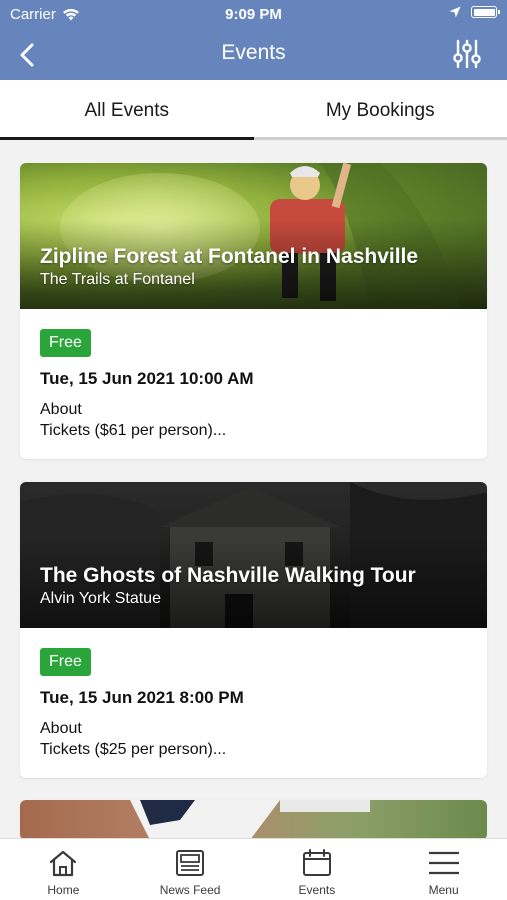 The height and width of the screenshot is (900, 507). I want to click on bottom-nav-label: Events, so click(317, 890).